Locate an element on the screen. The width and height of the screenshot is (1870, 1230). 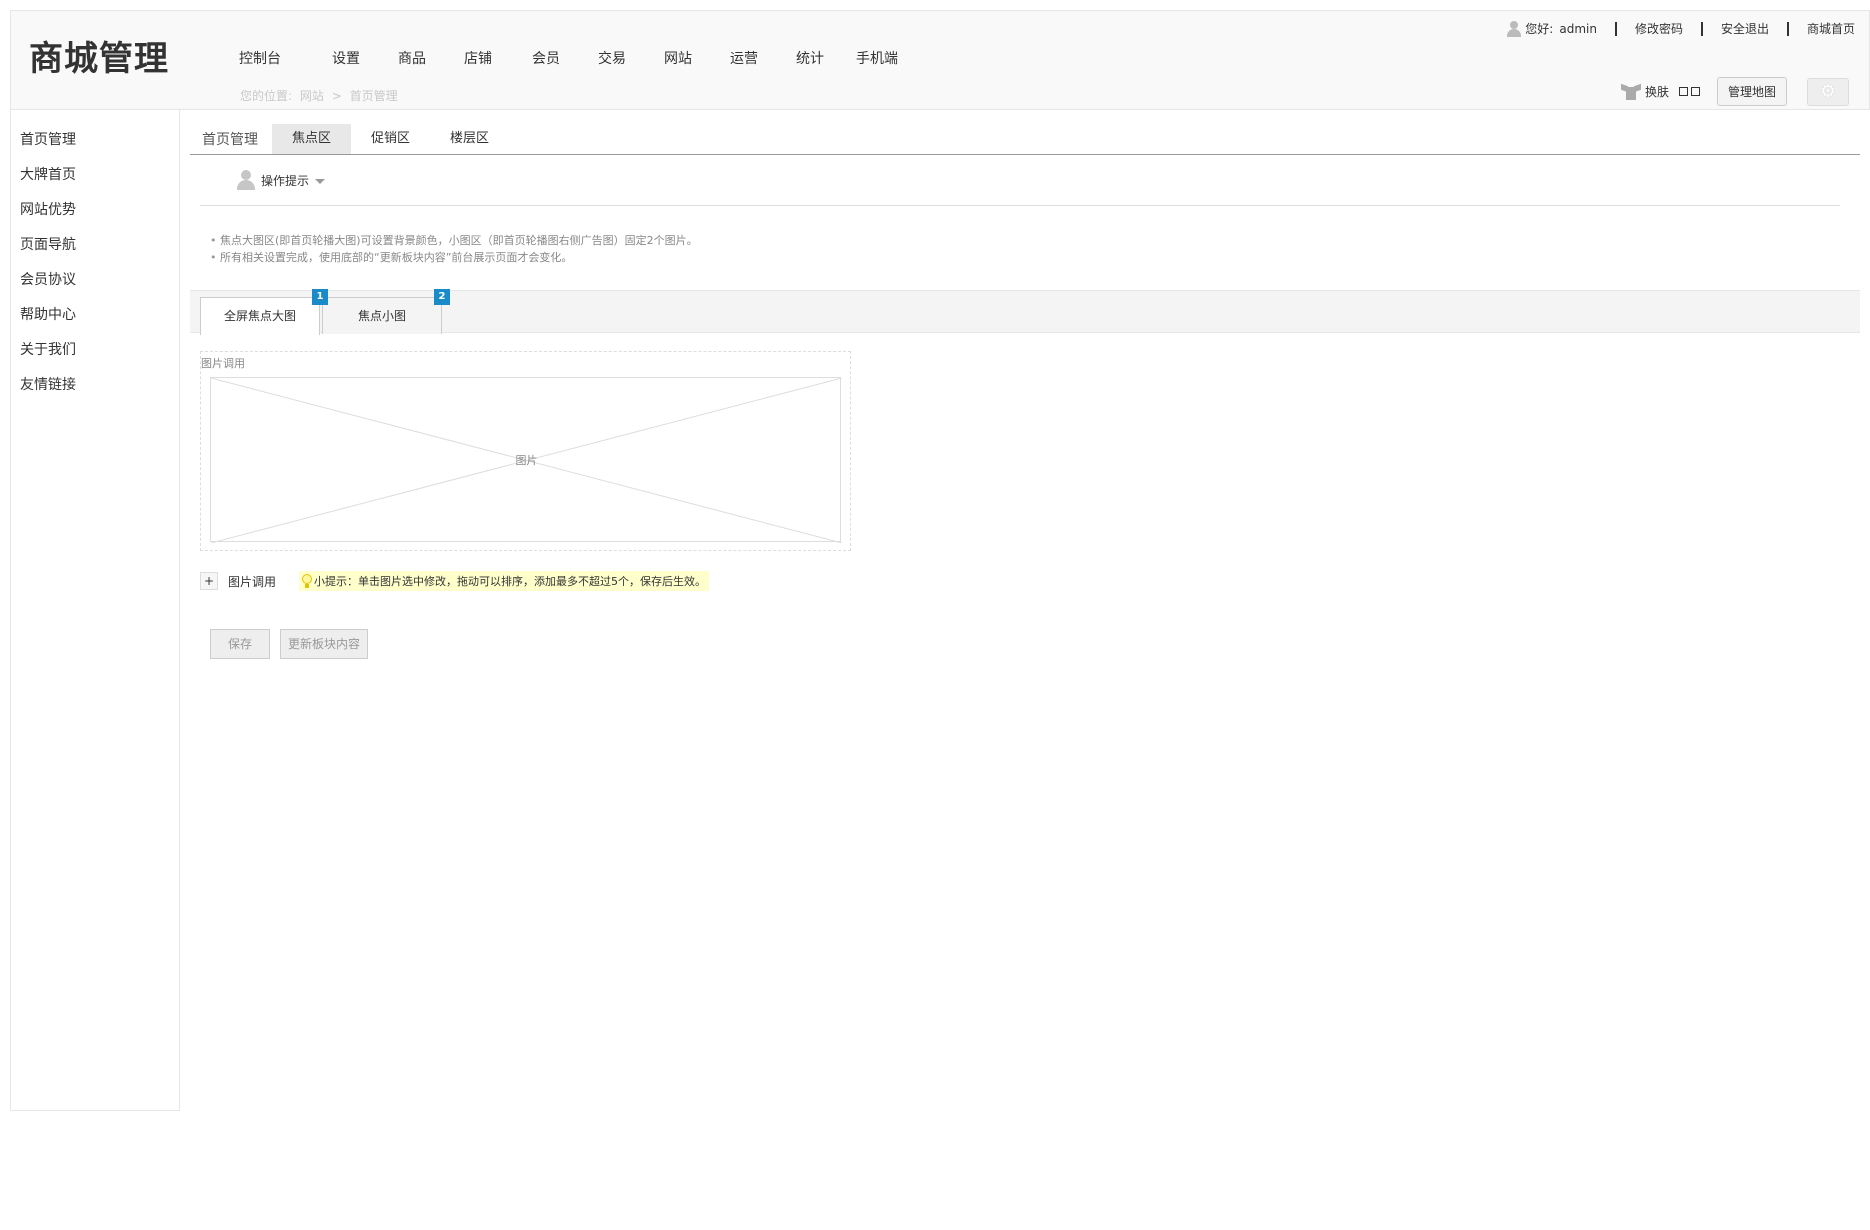
tab-badge: 1 is located at coordinates (320, 297).